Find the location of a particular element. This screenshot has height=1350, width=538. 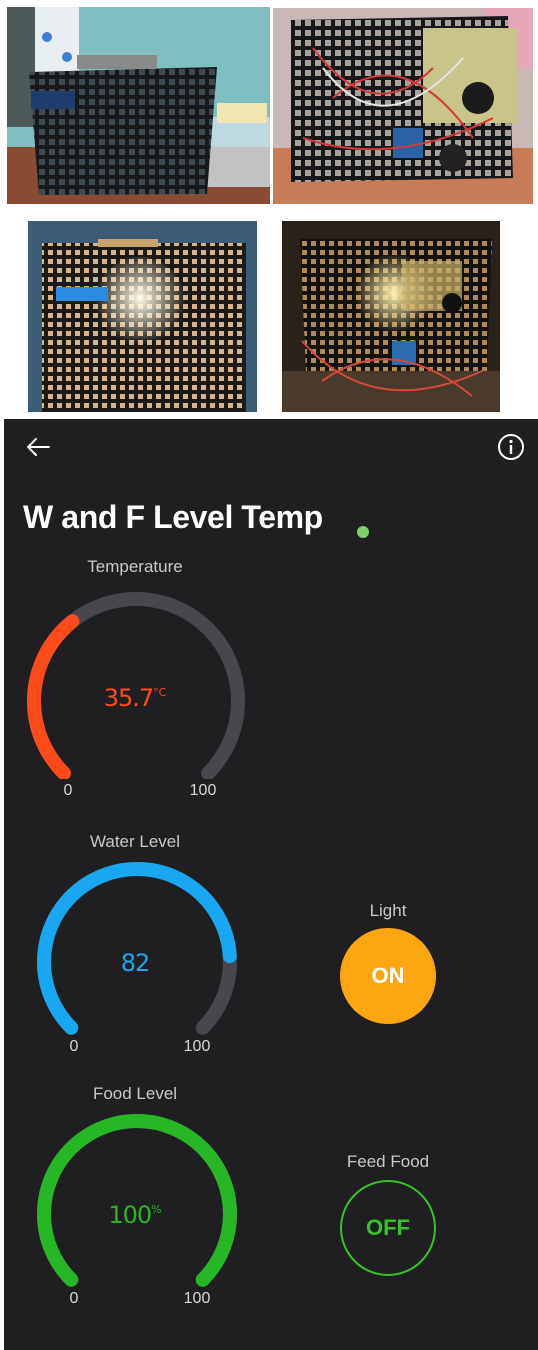

arrow-left-icon is located at coordinates (38, 447).